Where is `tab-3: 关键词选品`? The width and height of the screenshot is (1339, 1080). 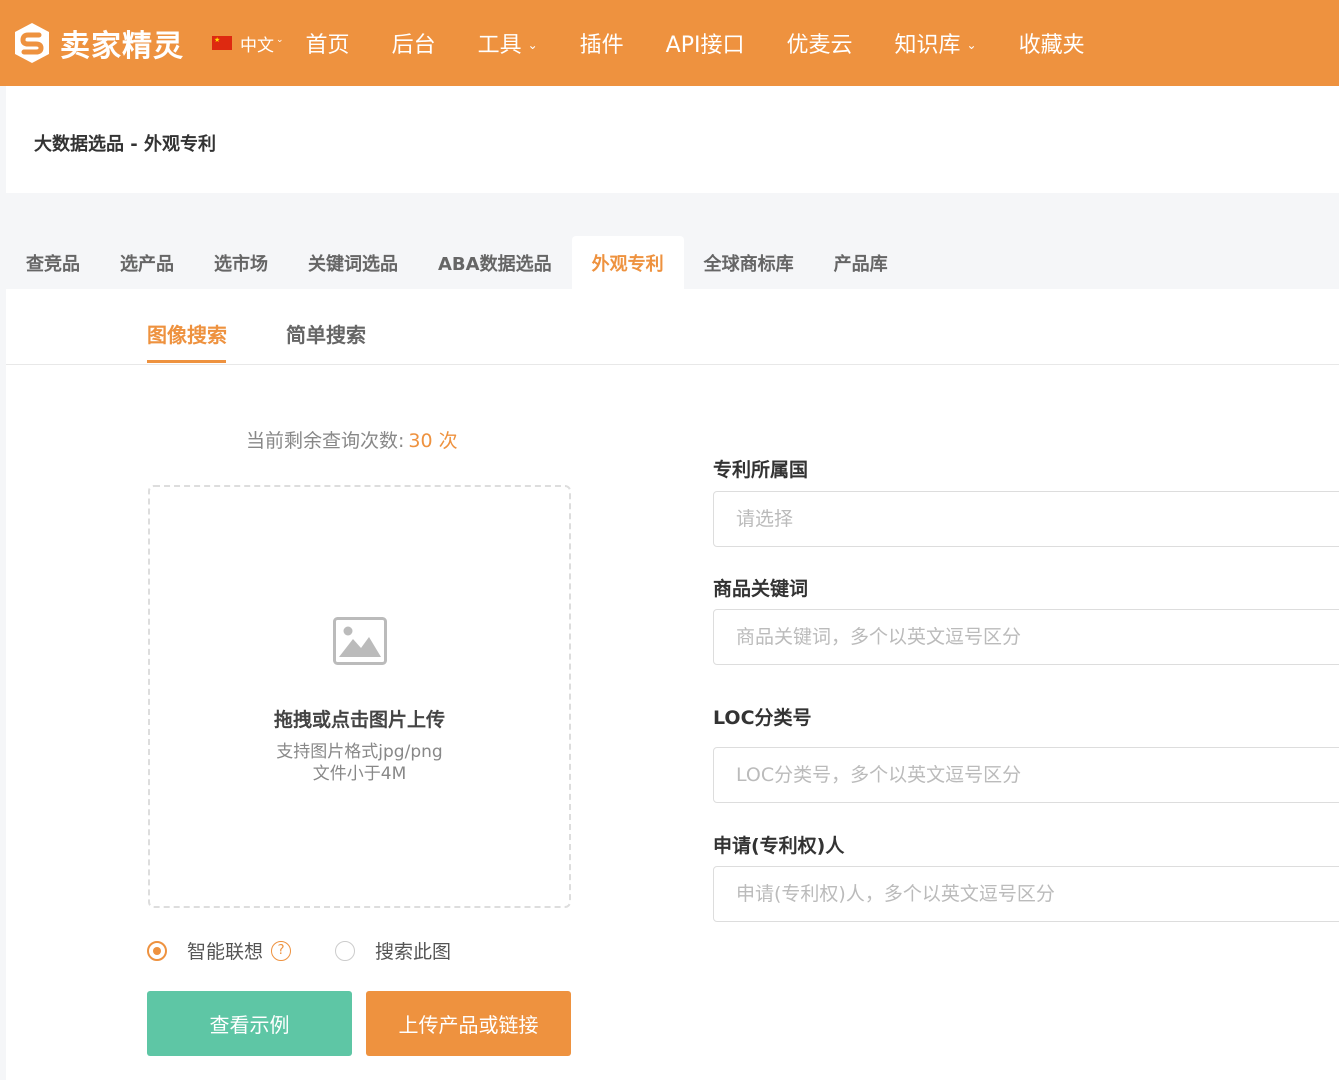
tab-3: 关键词选品 is located at coordinates (353, 262).